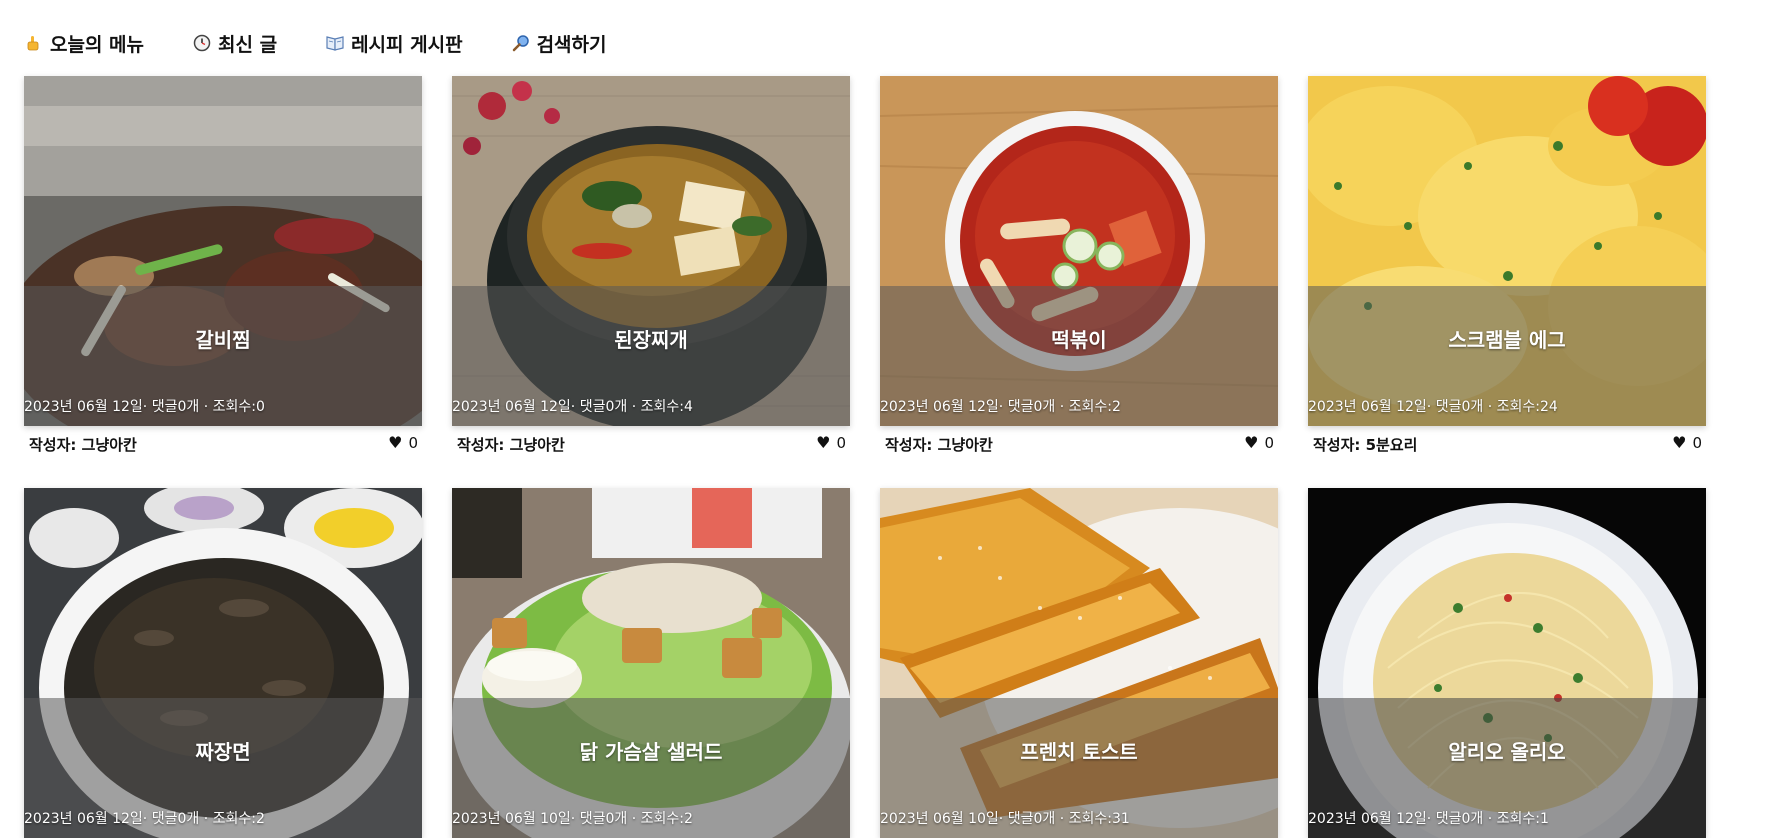  What do you see at coordinates (571, 44) in the screenshot?
I see `nav-label-search: 검색하기` at bounding box center [571, 44].